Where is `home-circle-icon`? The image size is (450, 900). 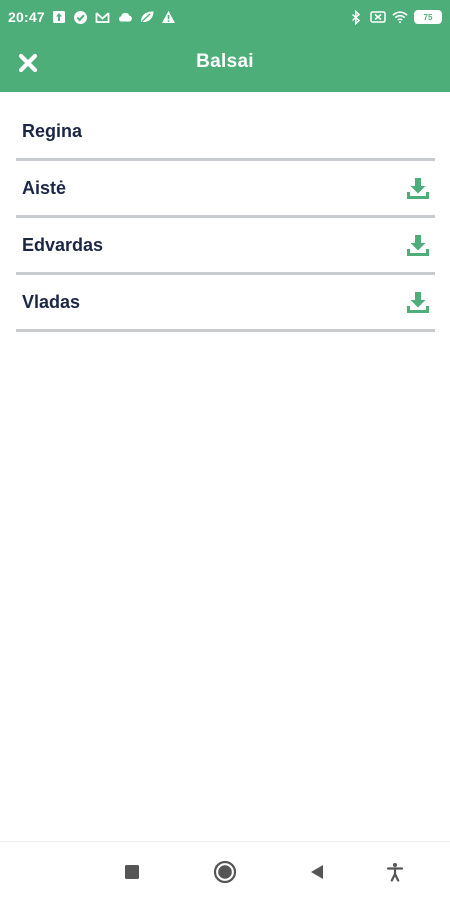 home-circle-icon is located at coordinates (225, 872).